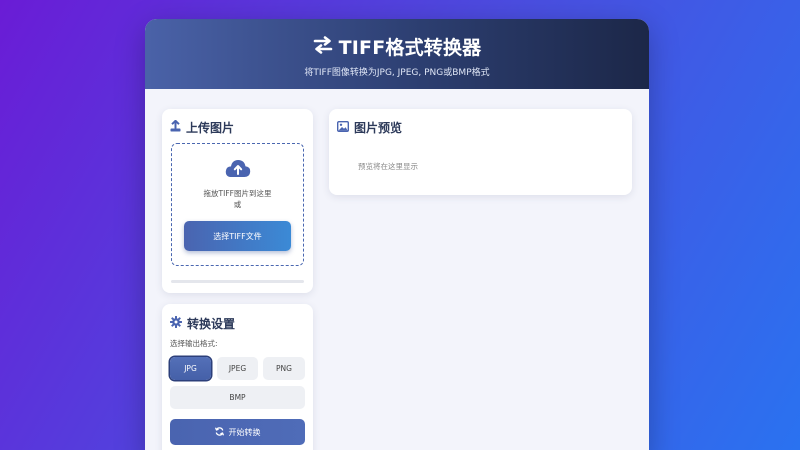  What do you see at coordinates (388, 166) in the screenshot?
I see `preview-placeholder: 预览将在这里显示` at bounding box center [388, 166].